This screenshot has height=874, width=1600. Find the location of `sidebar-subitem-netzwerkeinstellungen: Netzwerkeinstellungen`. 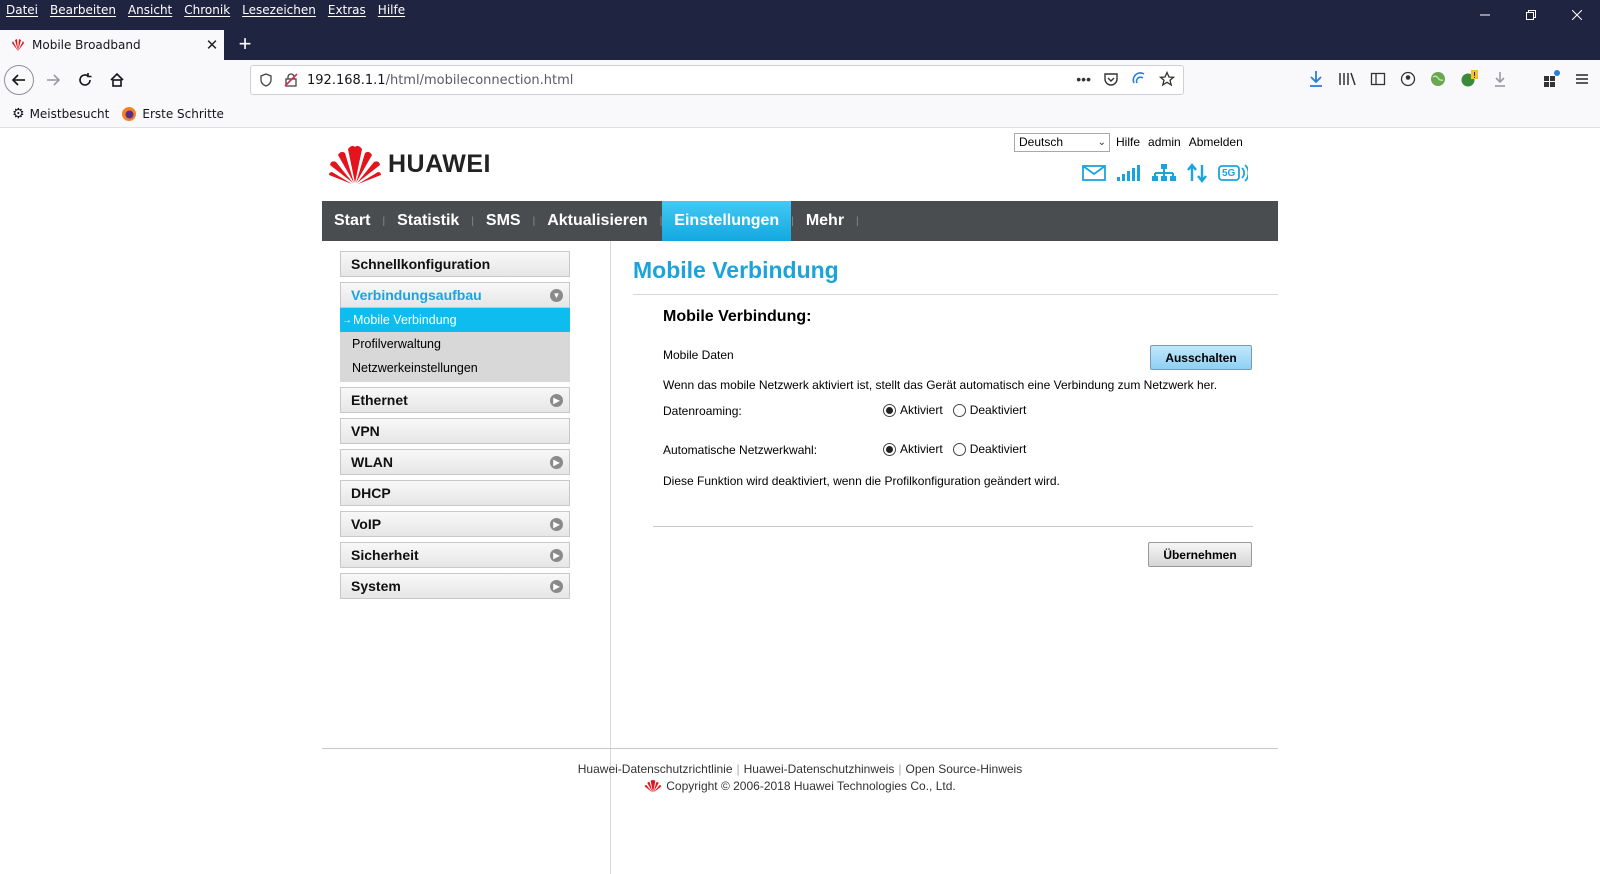

sidebar-subitem-netzwerkeinstellungen: Netzwerkeinstellungen is located at coordinates (455, 368).